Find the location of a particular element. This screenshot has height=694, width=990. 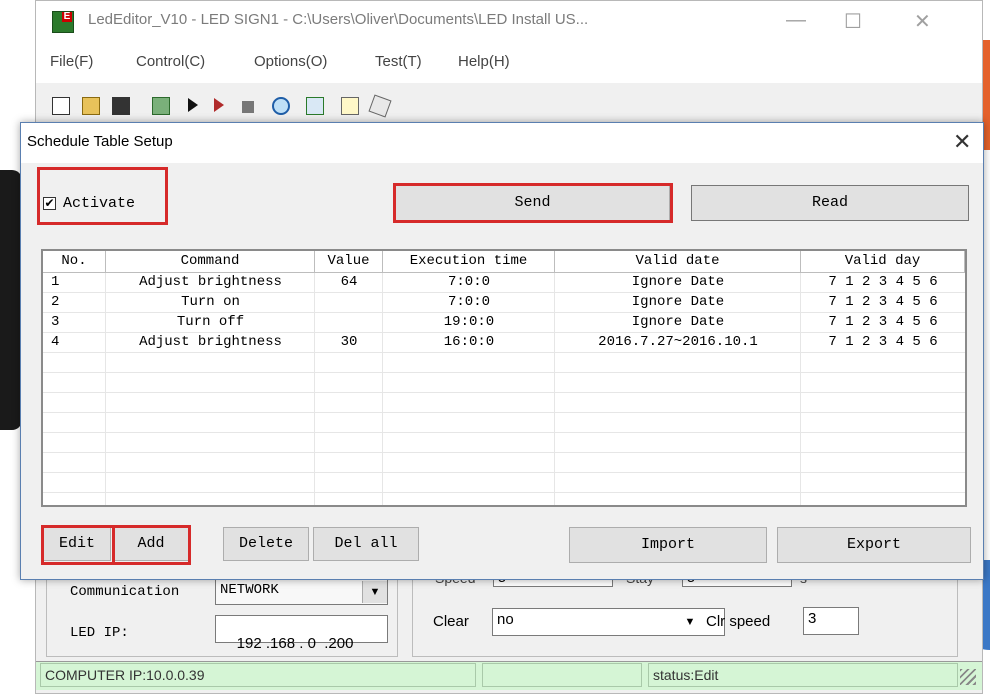

clear-value: no is located at coordinates (505, 619).